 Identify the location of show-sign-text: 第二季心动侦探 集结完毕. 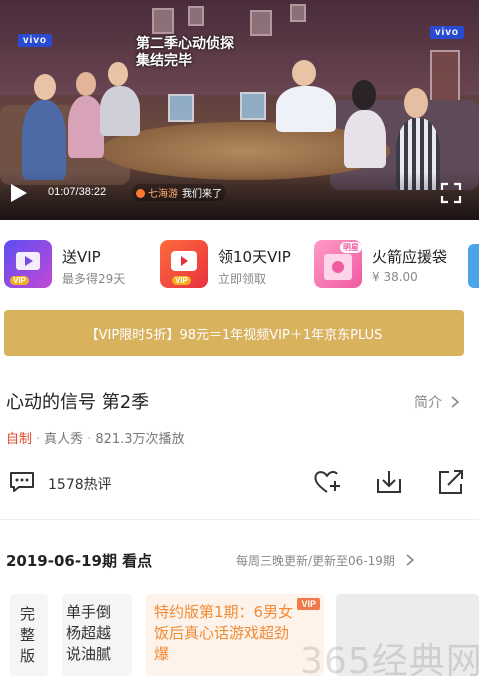
(185, 52).